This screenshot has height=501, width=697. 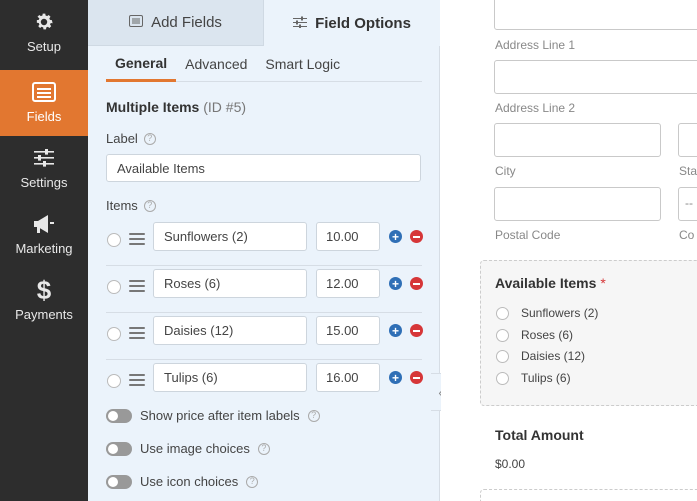 I want to click on items-heading-text: Items, so click(x=122, y=205).